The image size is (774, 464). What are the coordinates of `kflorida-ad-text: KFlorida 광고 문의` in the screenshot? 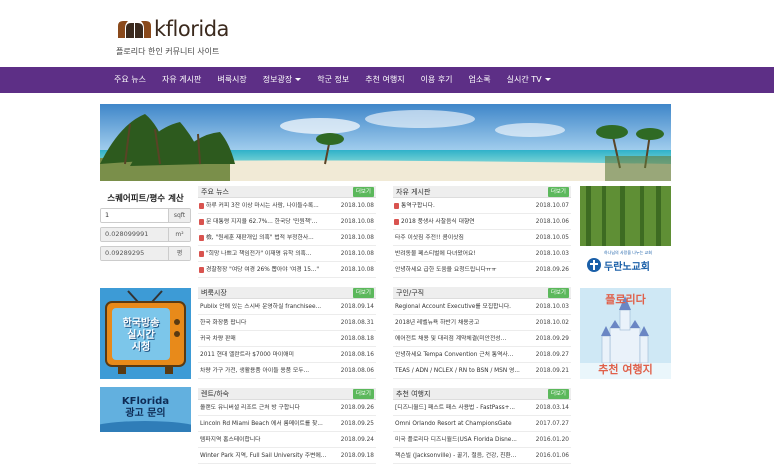 It's located at (145, 408).